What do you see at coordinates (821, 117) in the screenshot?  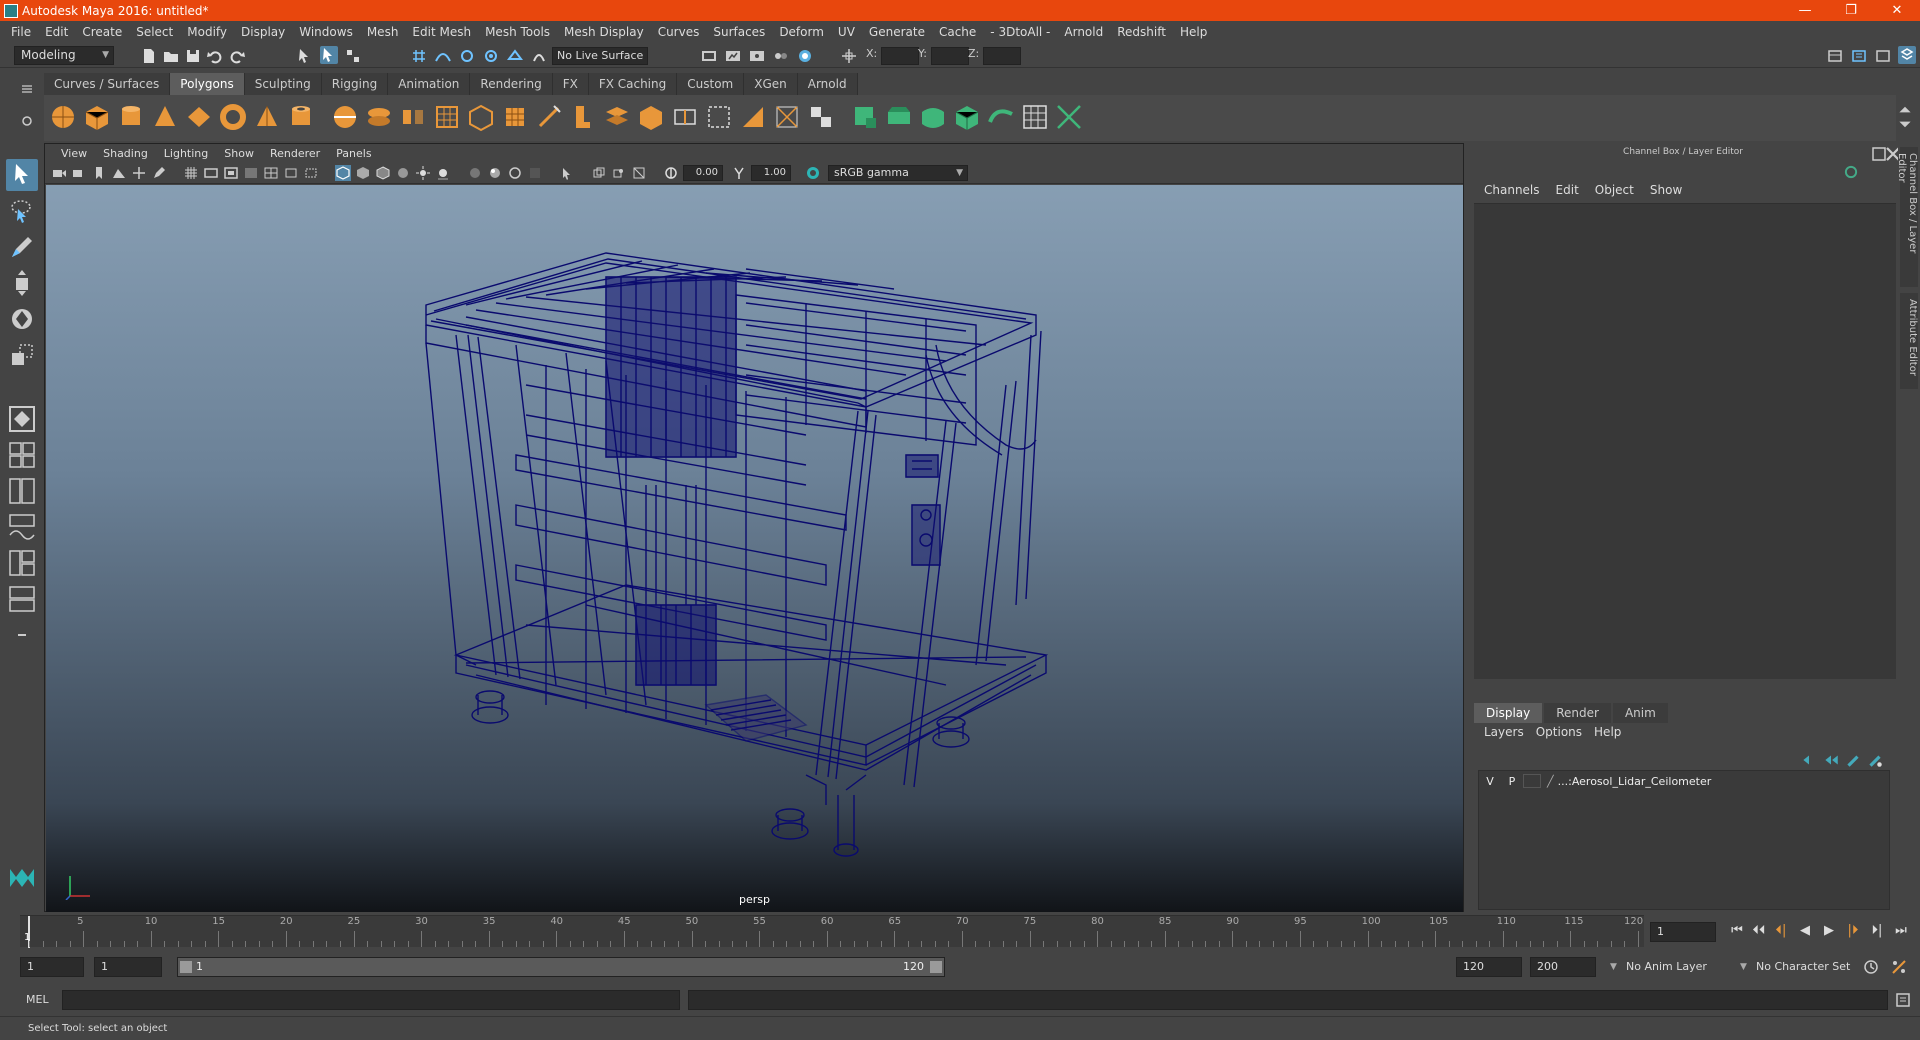 I see `merge-icon` at bounding box center [821, 117].